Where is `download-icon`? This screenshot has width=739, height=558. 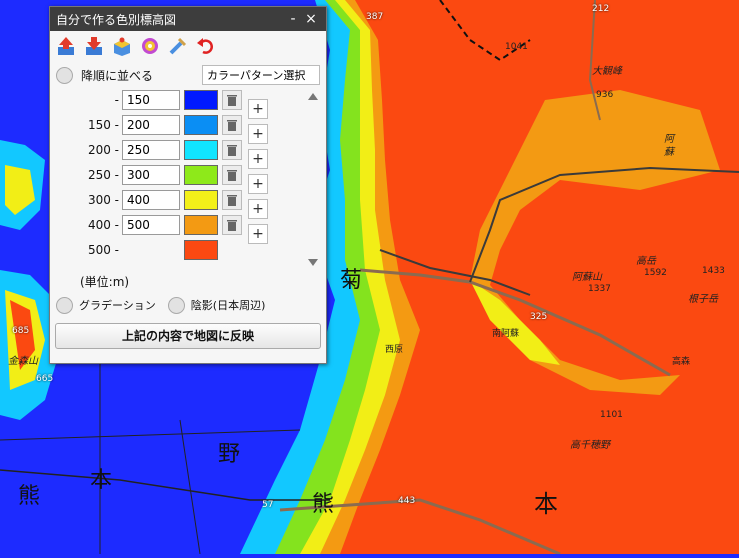
download-icon is located at coordinates (94, 46).